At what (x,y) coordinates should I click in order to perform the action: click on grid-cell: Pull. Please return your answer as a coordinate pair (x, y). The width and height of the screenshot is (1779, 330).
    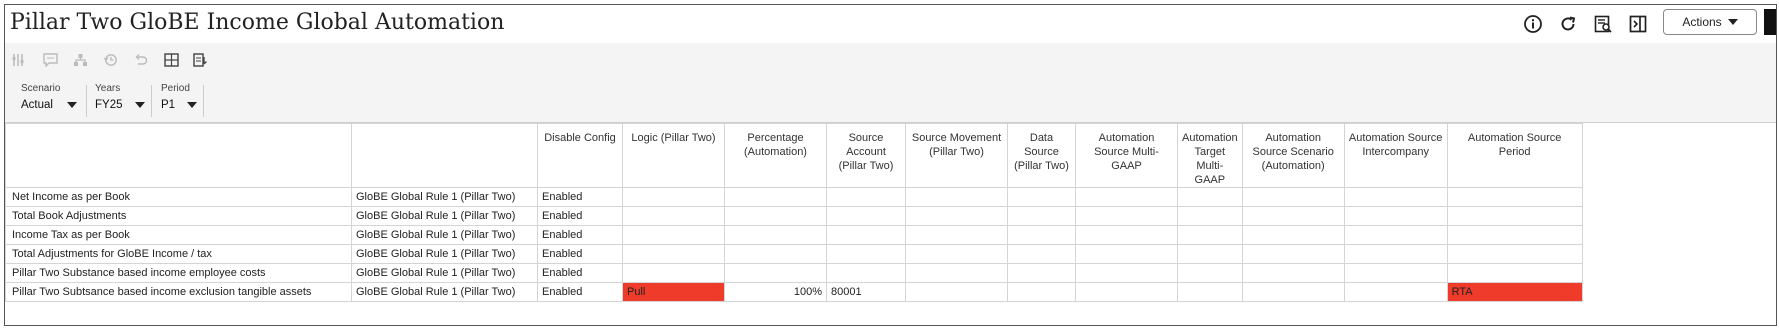
    Looking at the image, I should click on (673, 292).